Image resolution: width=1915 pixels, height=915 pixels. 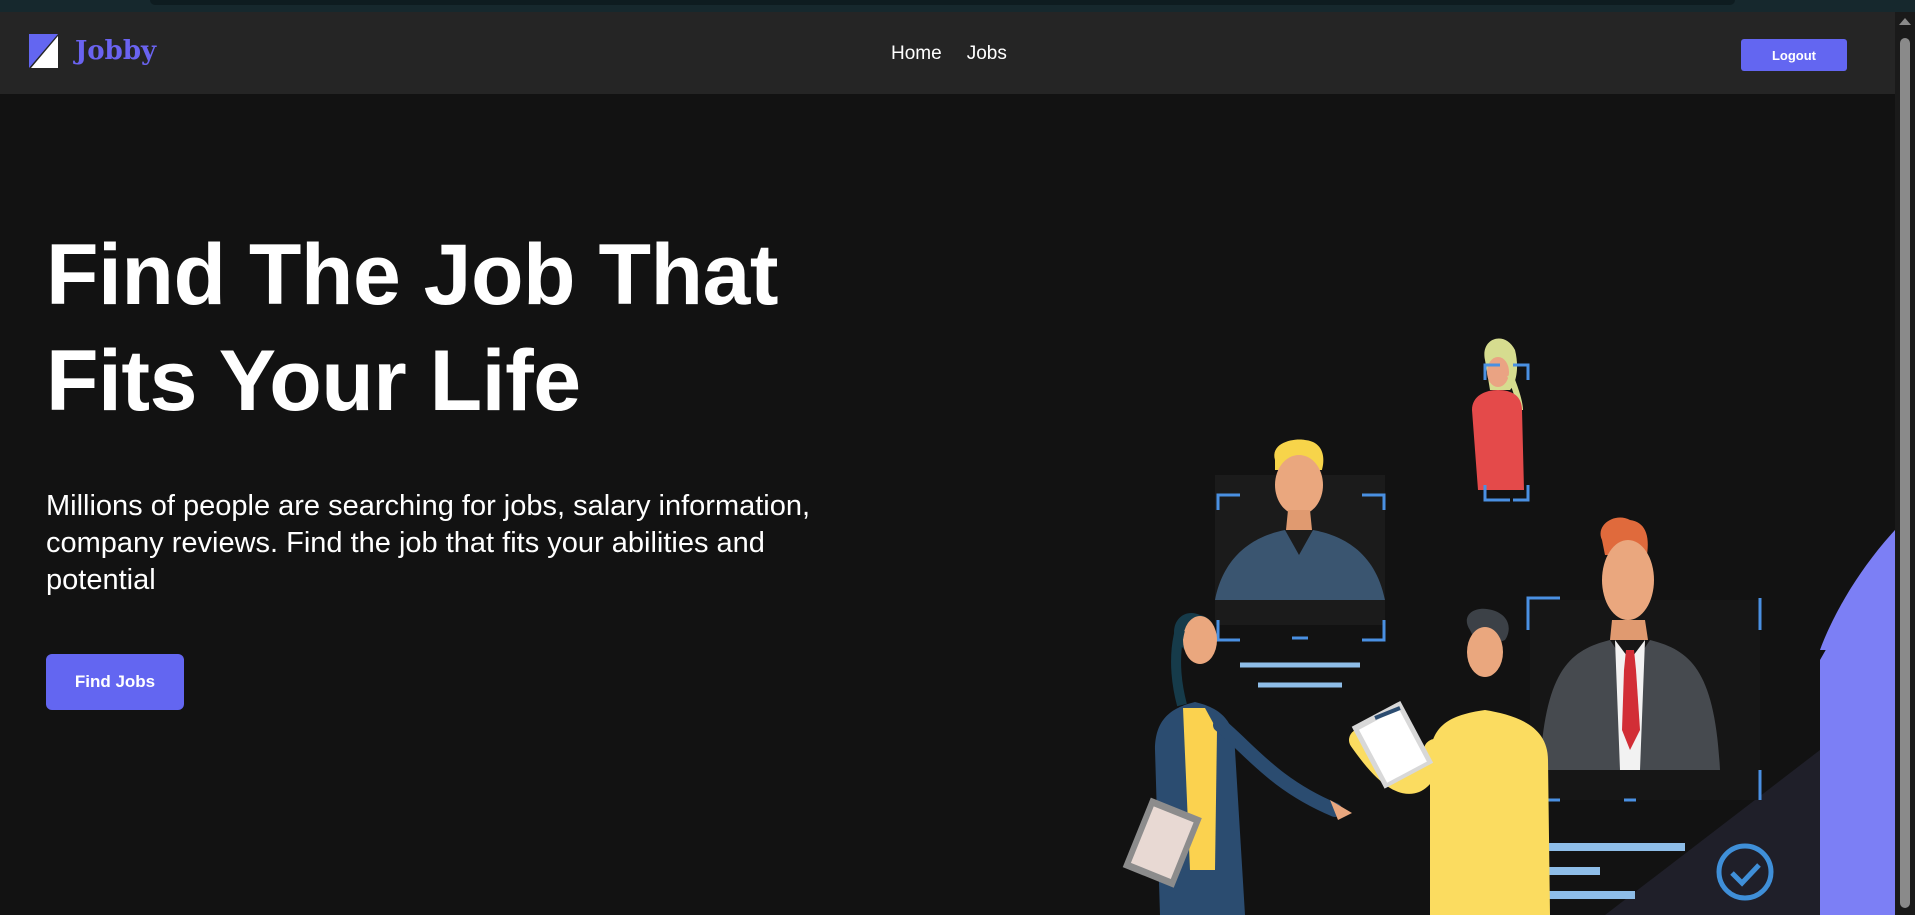 What do you see at coordinates (1794, 55) in the screenshot?
I see `logout-button: Logout` at bounding box center [1794, 55].